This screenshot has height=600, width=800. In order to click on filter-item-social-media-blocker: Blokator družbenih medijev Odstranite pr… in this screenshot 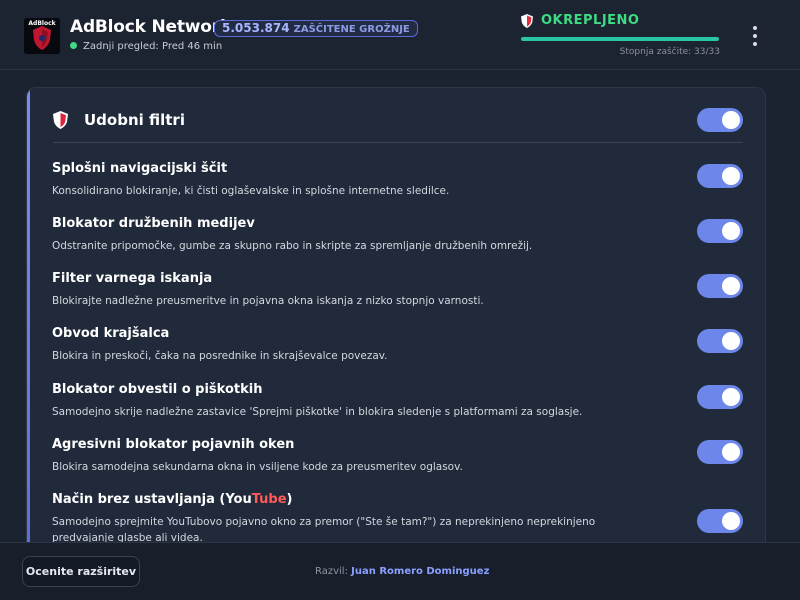, I will do `click(396, 243)`.